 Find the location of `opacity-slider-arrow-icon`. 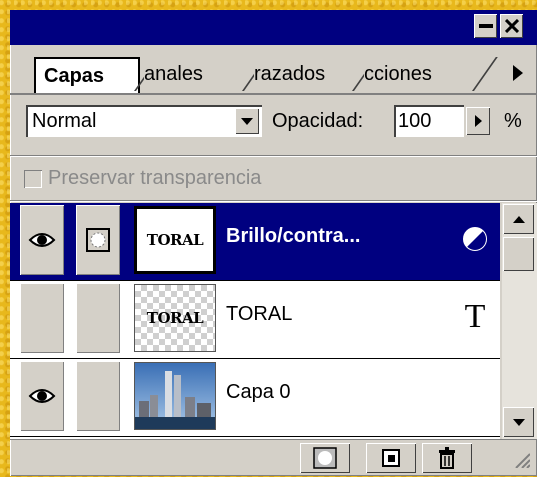

opacity-slider-arrow-icon is located at coordinates (478, 121).